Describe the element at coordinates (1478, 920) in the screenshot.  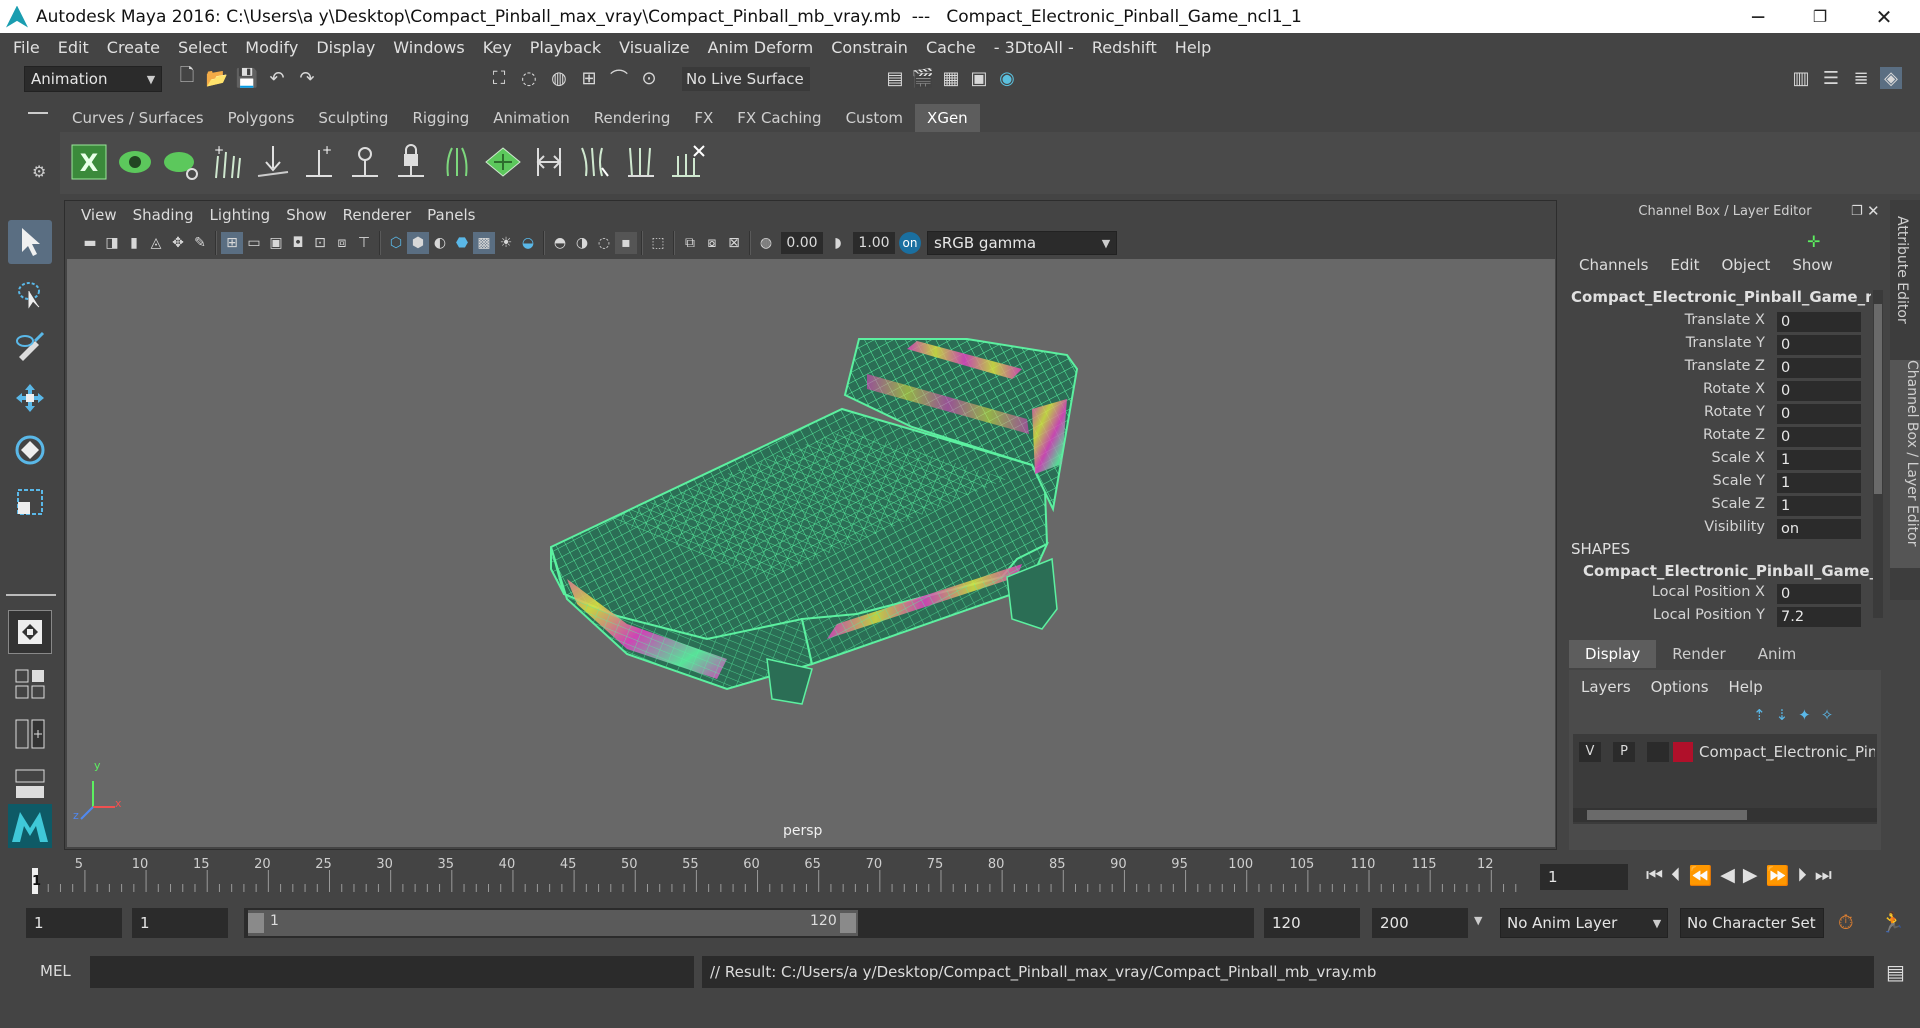
I see `end-options-chevron-icon: ▼` at that location.